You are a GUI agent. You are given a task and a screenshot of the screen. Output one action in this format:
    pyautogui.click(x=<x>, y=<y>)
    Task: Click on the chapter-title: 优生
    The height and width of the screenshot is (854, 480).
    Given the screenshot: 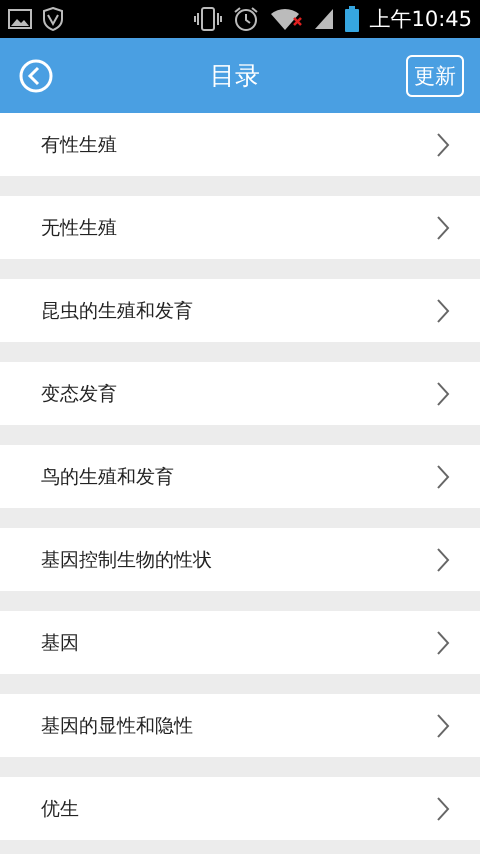 What is the action you would take?
    pyautogui.click(x=60, y=809)
    